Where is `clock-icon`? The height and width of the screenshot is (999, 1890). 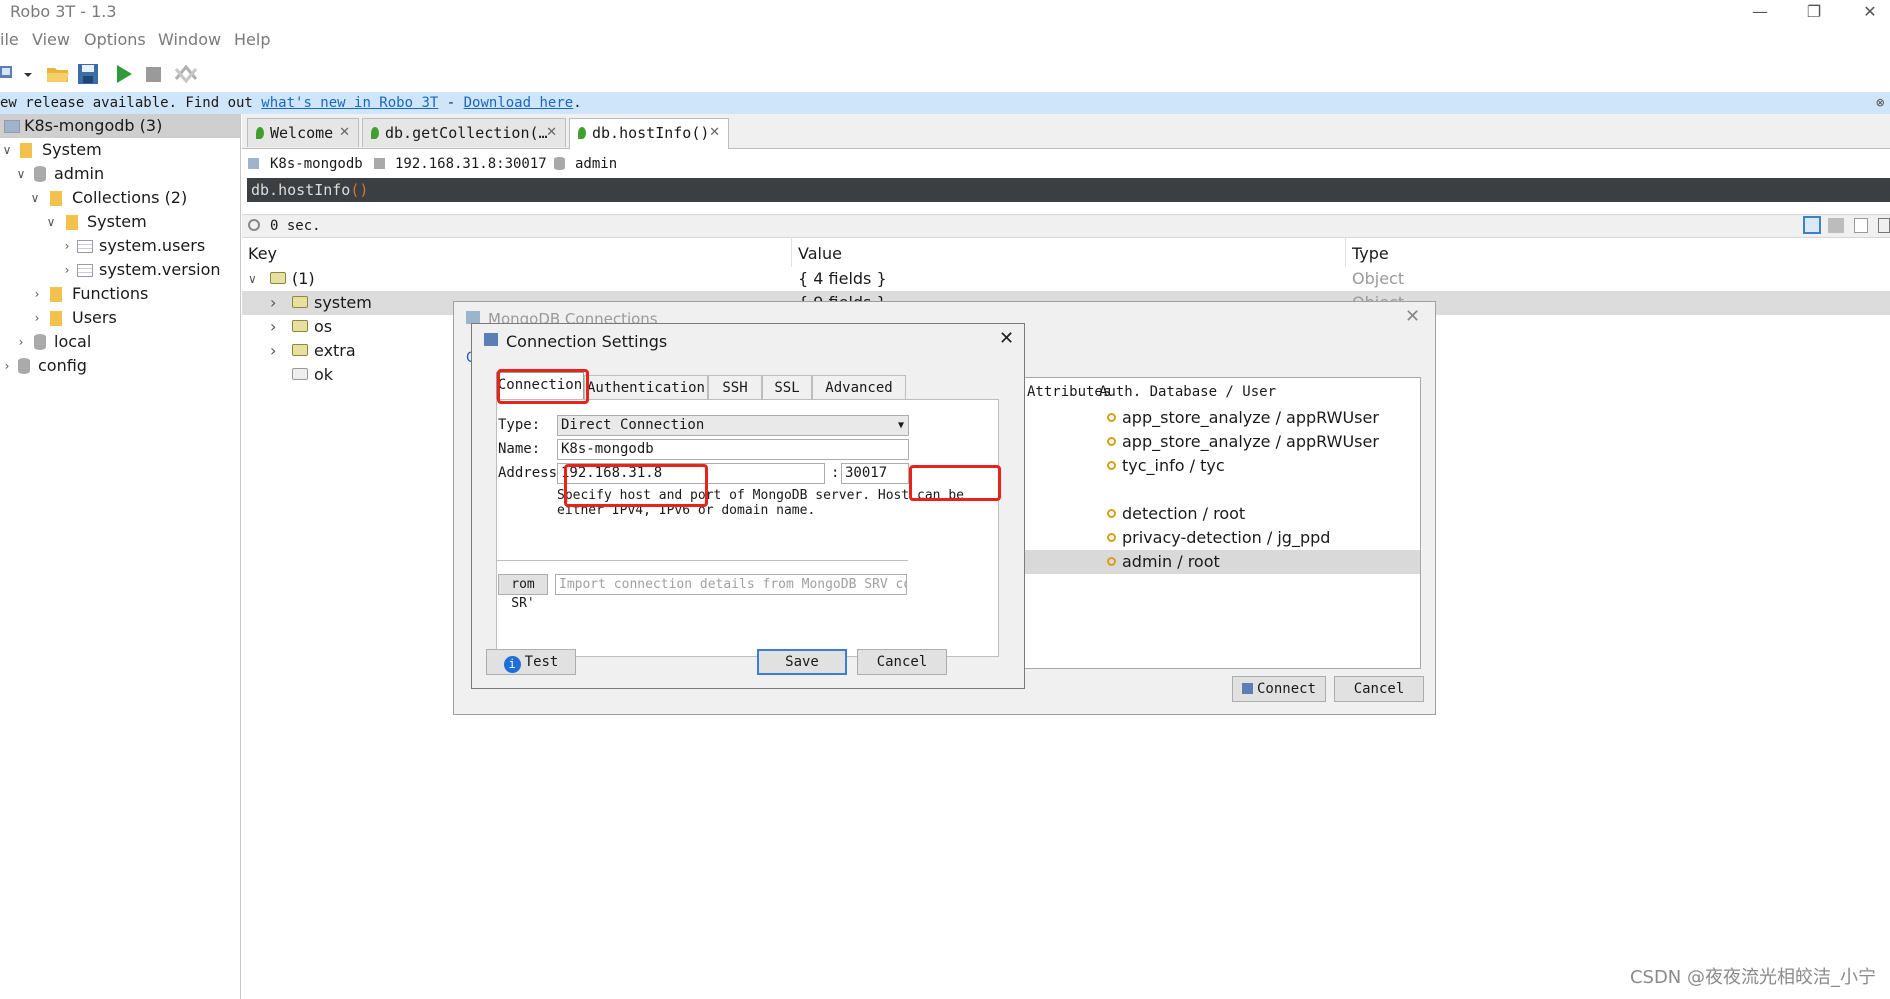 clock-icon is located at coordinates (254, 225).